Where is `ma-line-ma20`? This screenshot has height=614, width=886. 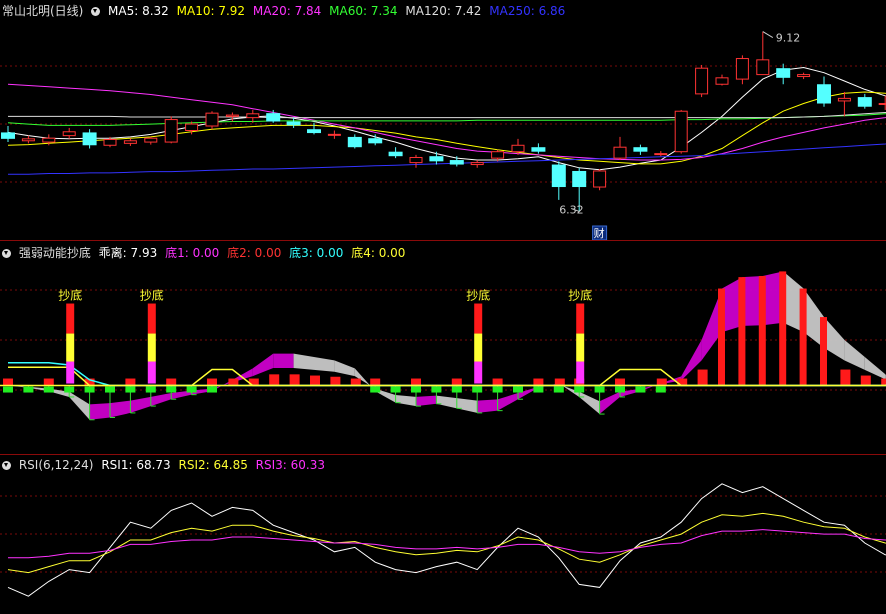 ma-line-ma20 is located at coordinates (446, 122).